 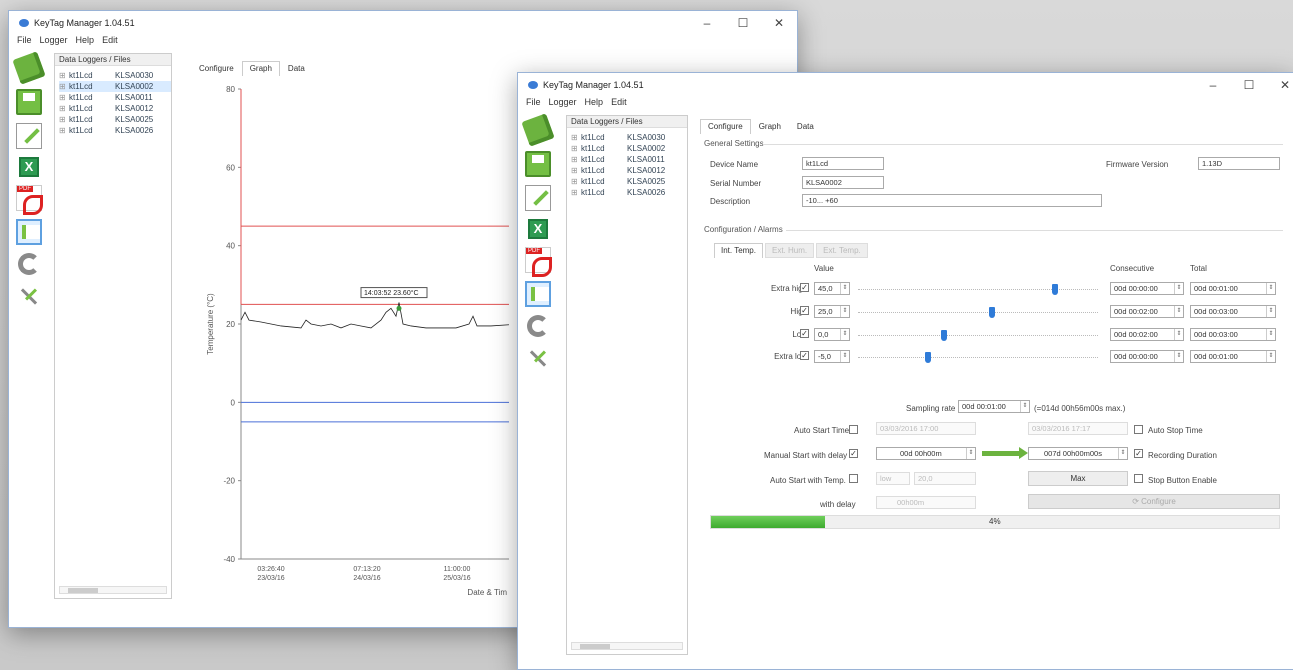 I want to click on recording-duration-field: 007d 00h00m00s ⇕, so click(x=1078, y=453).